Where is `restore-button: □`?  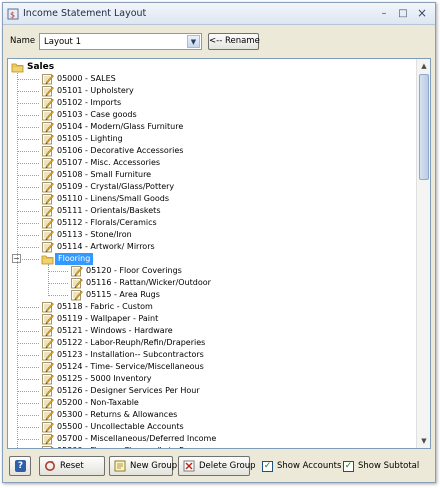 restore-button: □ is located at coordinates (403, 13).